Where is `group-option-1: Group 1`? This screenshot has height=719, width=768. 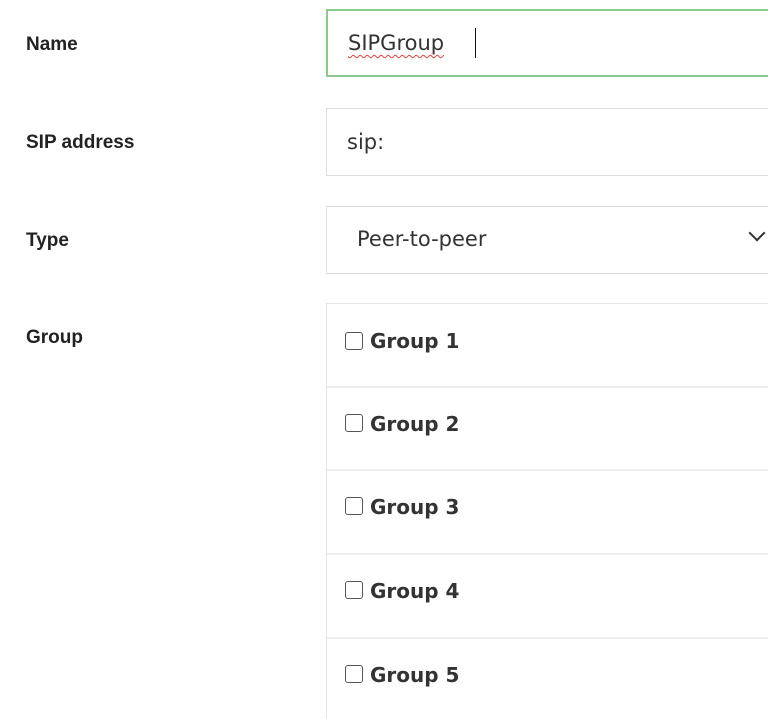 group-option-1: Group 1 is located at coordinates (547, 345).